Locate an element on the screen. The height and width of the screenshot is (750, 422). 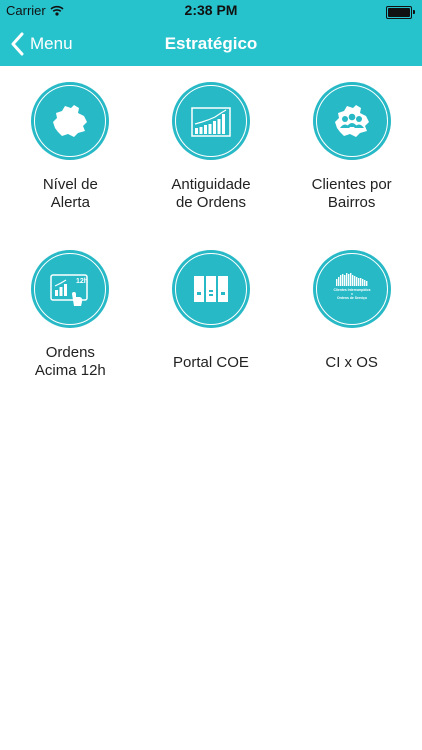
map-users-icon is located at coordinates (351, 121).